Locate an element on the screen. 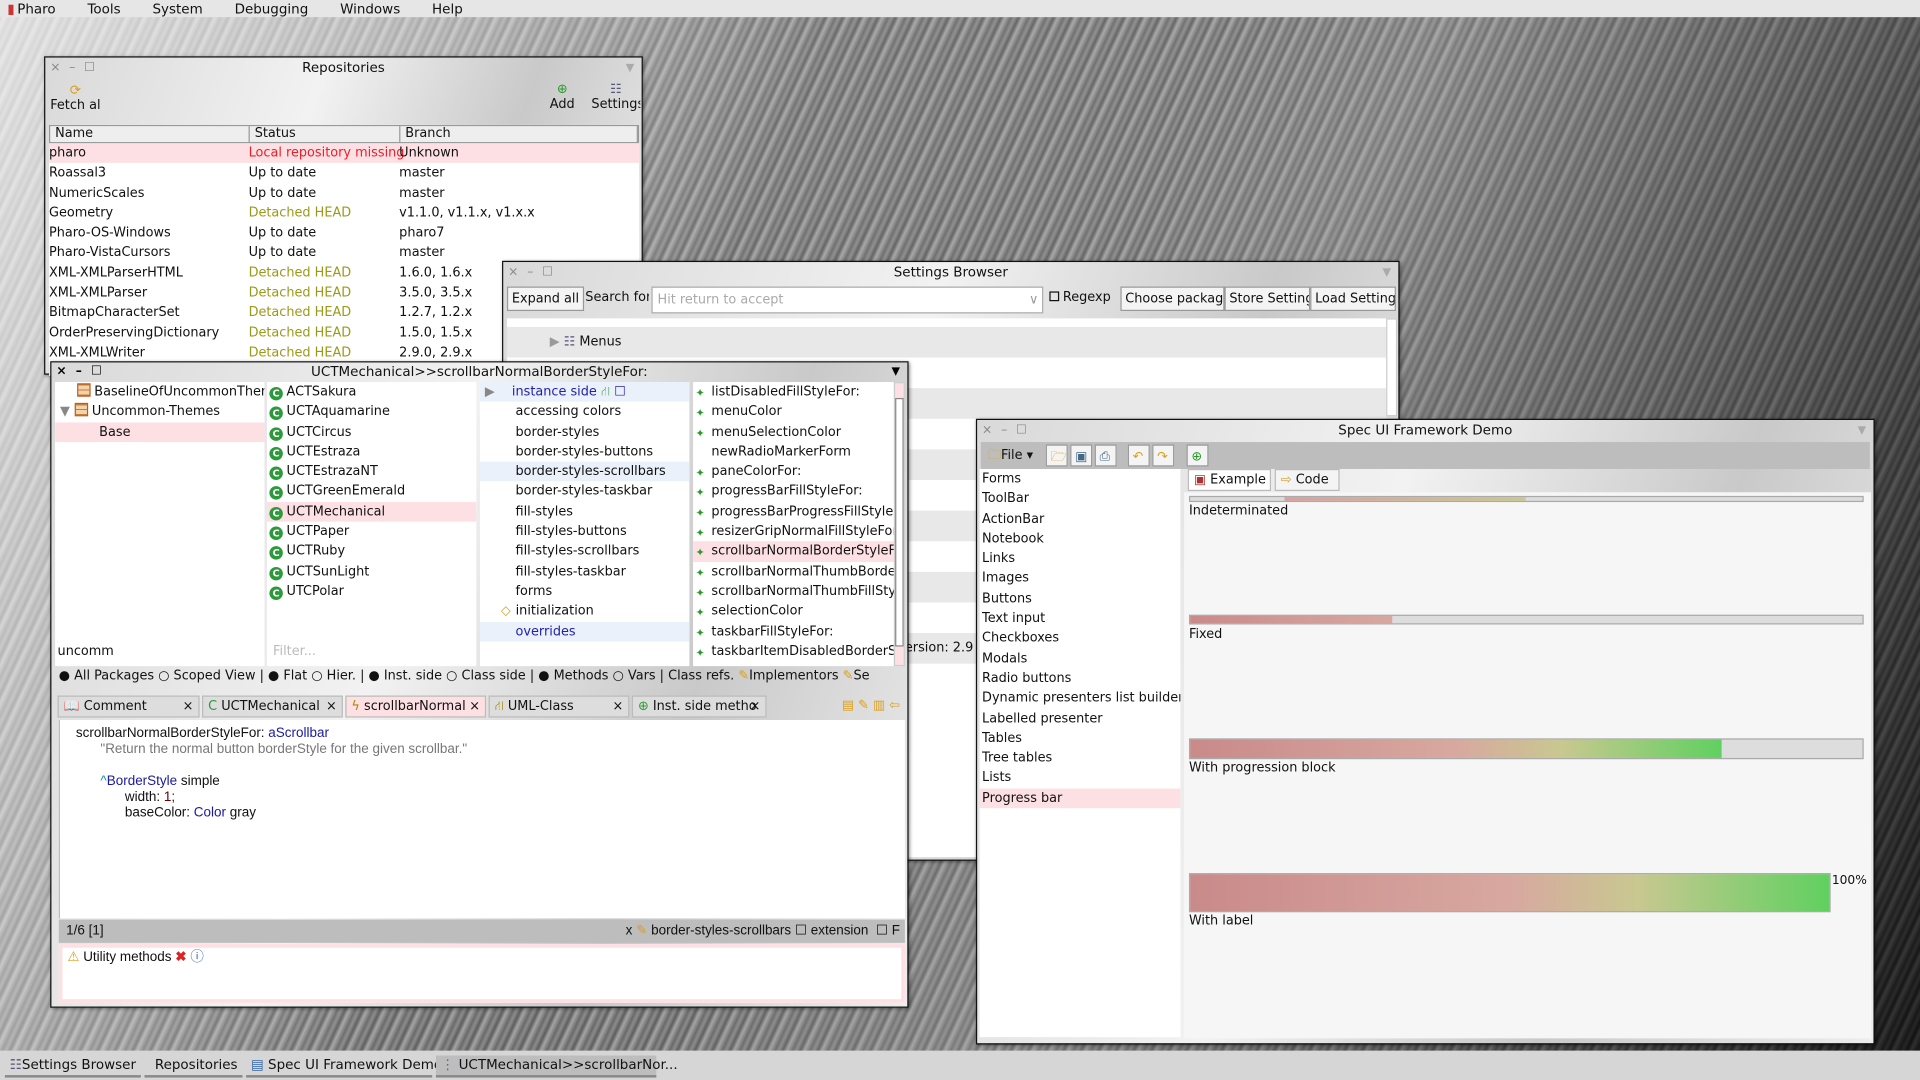 The image size is (1920, 1080). demo-list-item: Notebook is located at coordinates (1080, 539).